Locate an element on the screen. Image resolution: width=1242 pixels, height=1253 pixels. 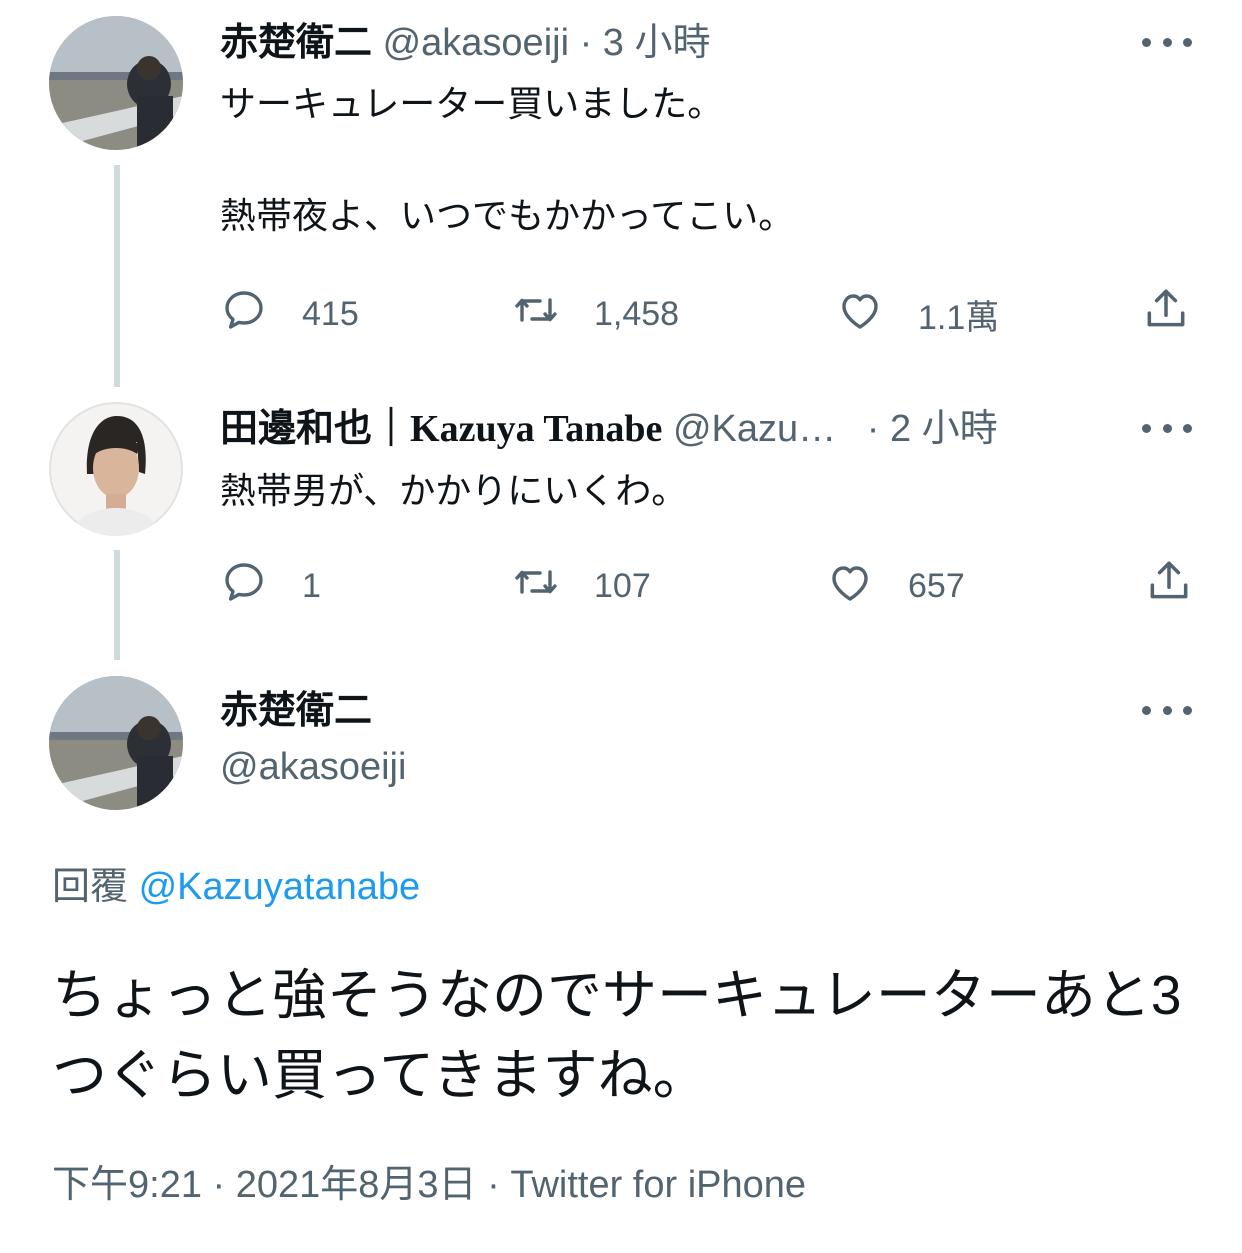
main-author-name: 赤楚衛二 is located at coordinates (296, 711).